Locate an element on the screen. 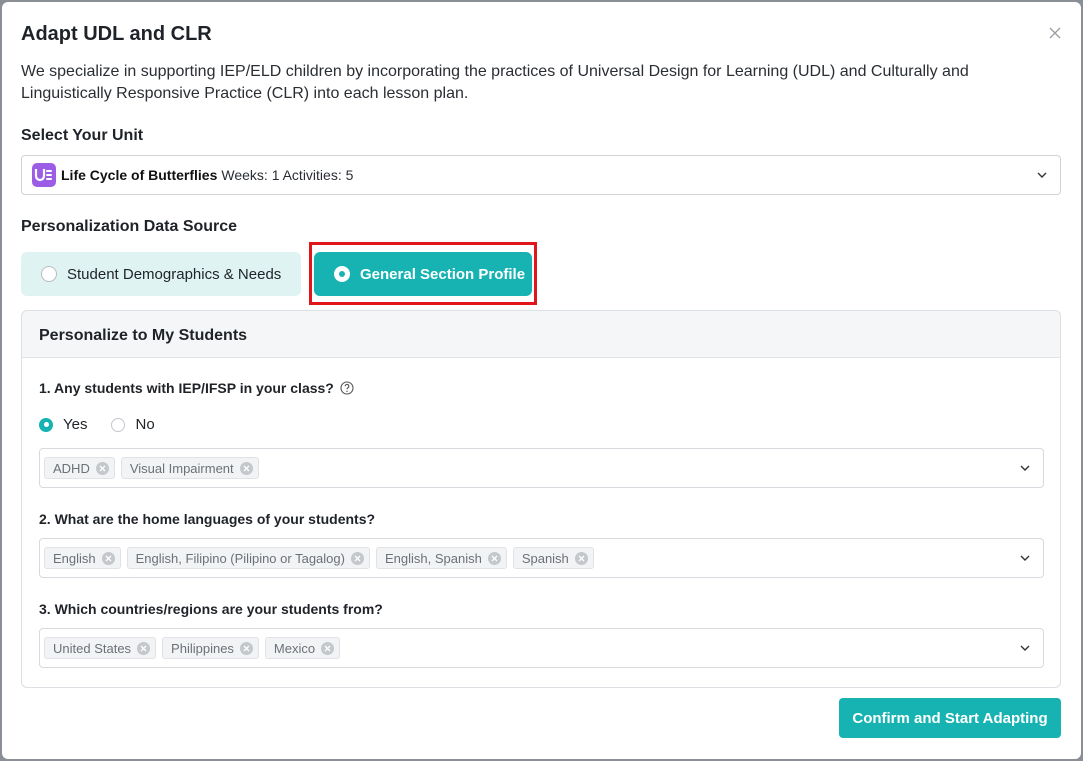 The image size is (1083, 761). tag-spanish: Spanish is located at coordinates (553, 558).